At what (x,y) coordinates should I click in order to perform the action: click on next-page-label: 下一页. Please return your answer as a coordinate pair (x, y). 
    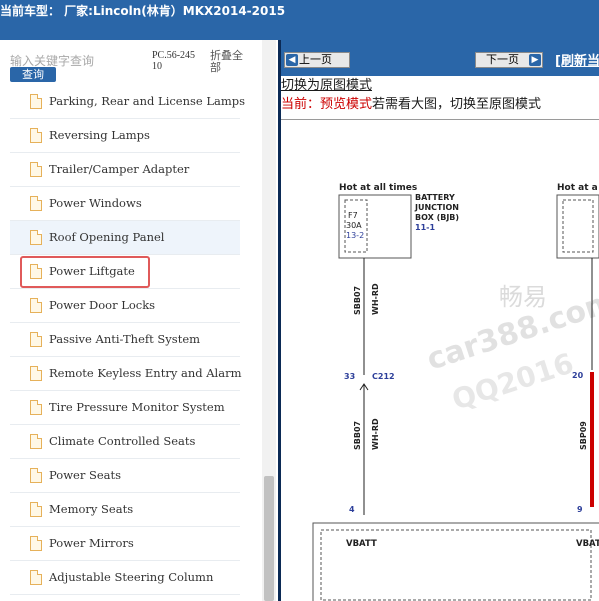
    Looking at the image, I should click on (502, 59).